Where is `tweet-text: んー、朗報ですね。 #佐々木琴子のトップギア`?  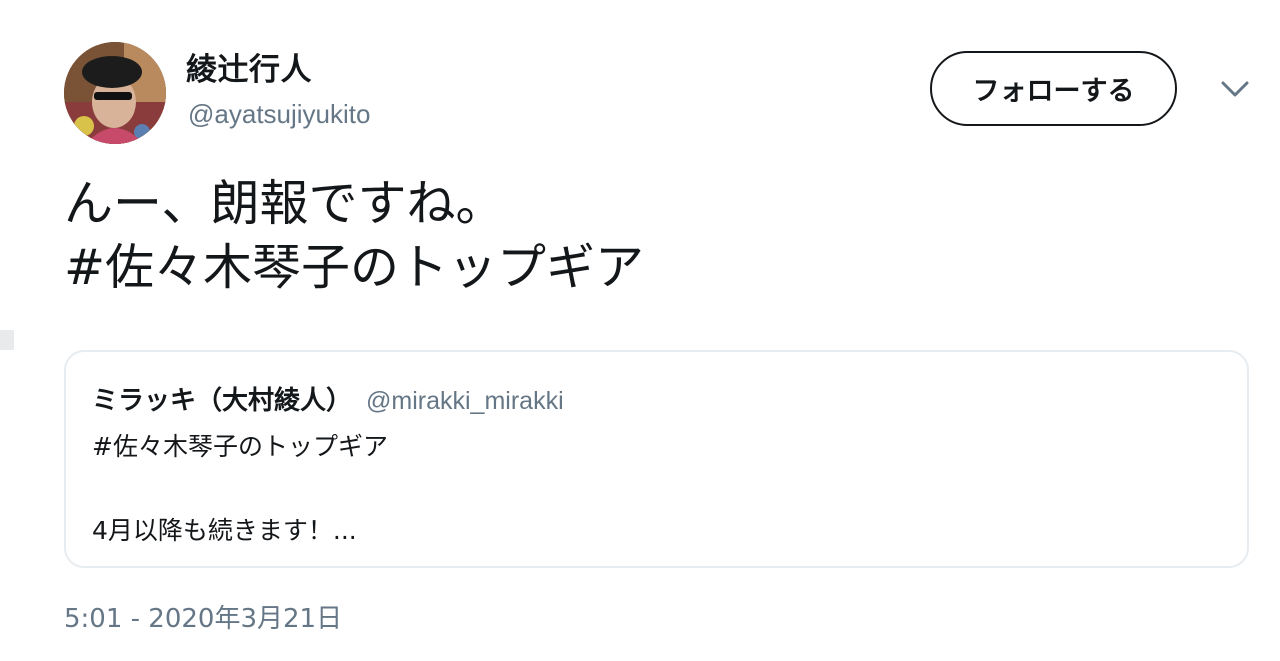
tweet-text: んー、朗報ですね。 #佐々木琴子のトップギア is located at coordinates (354, 236).